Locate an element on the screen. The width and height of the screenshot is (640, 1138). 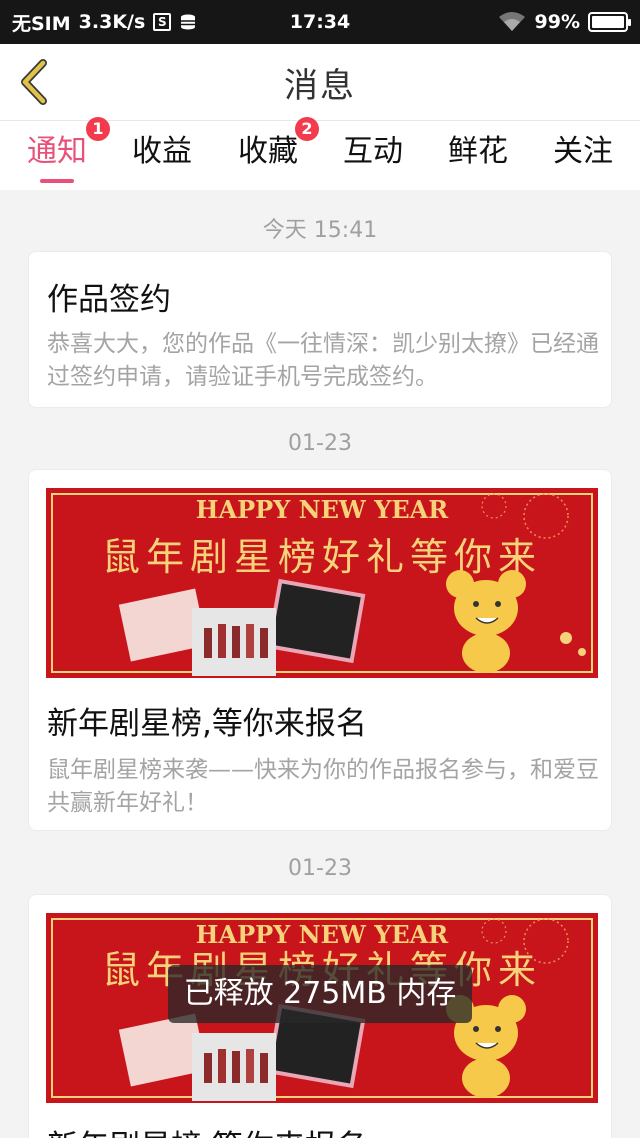
tab-bar: 通知 1 收益 收藏 2 互动 鲜花 关注 is located at coordinates (320, 154).